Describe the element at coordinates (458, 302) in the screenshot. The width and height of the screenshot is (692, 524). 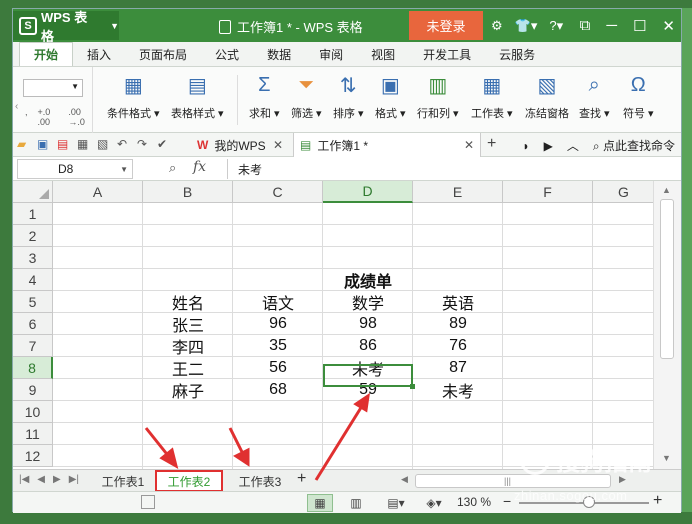
I see `header-cell: 英语` at that location.